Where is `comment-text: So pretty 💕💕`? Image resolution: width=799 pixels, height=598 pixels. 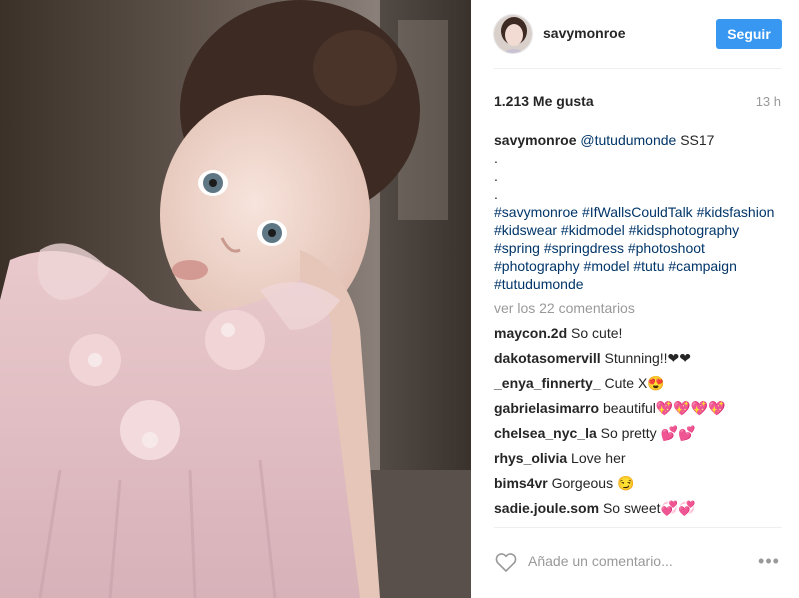 comment-text: So pretty 💕💕 is located at coordinates (648, 433).